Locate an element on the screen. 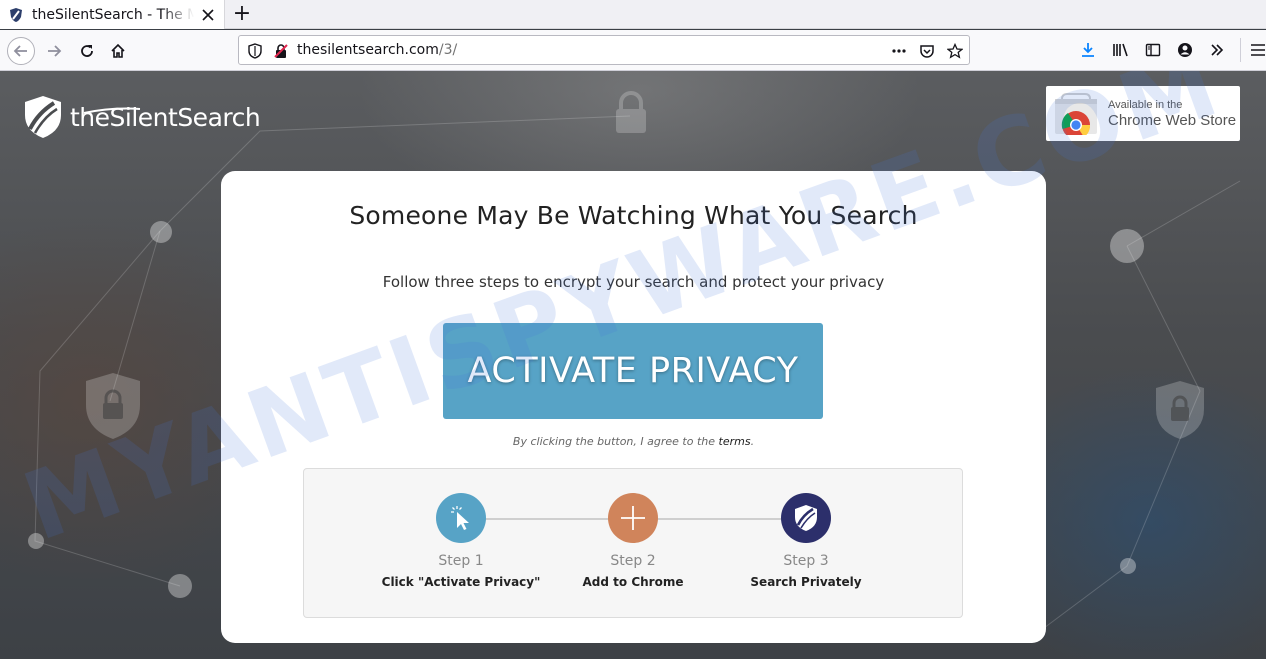 The height and width of the screenshot is (659, 1266). badge-text: Available in the Chrome Web Store is located at coordinates (1172, 114).